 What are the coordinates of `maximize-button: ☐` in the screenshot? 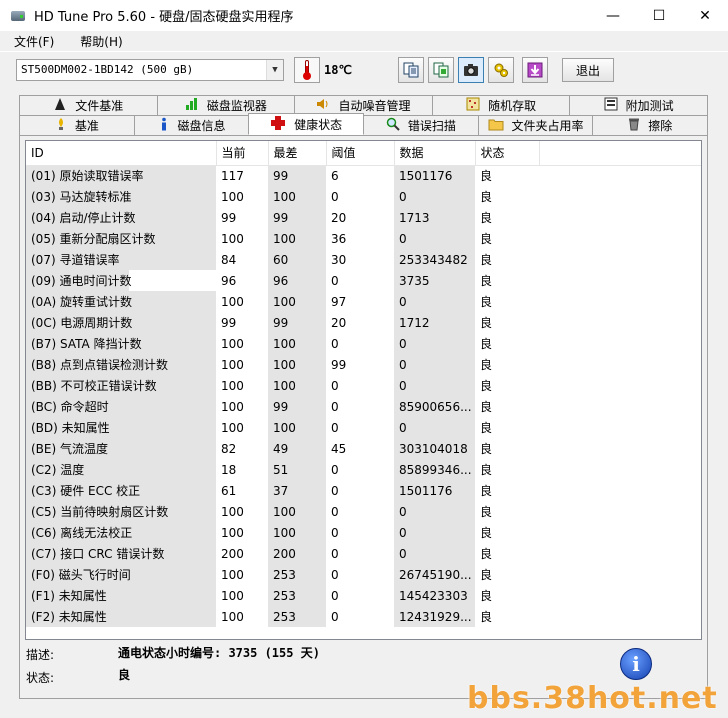 It's located at (659, 15).